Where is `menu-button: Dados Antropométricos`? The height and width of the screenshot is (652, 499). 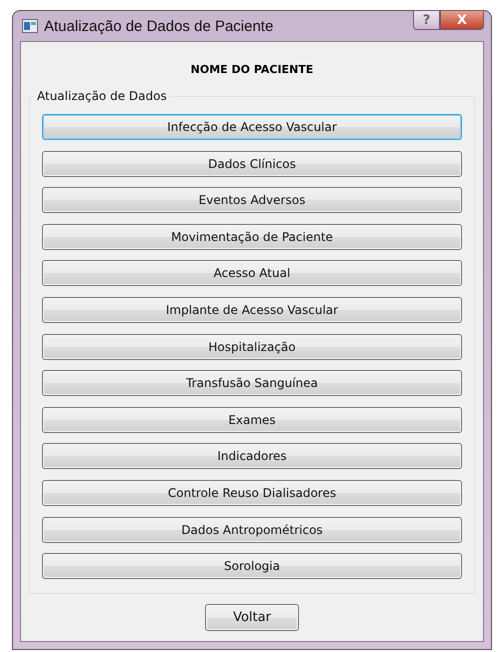
menu-button: Dados Antropométricos is located at coordinates (252, 529).